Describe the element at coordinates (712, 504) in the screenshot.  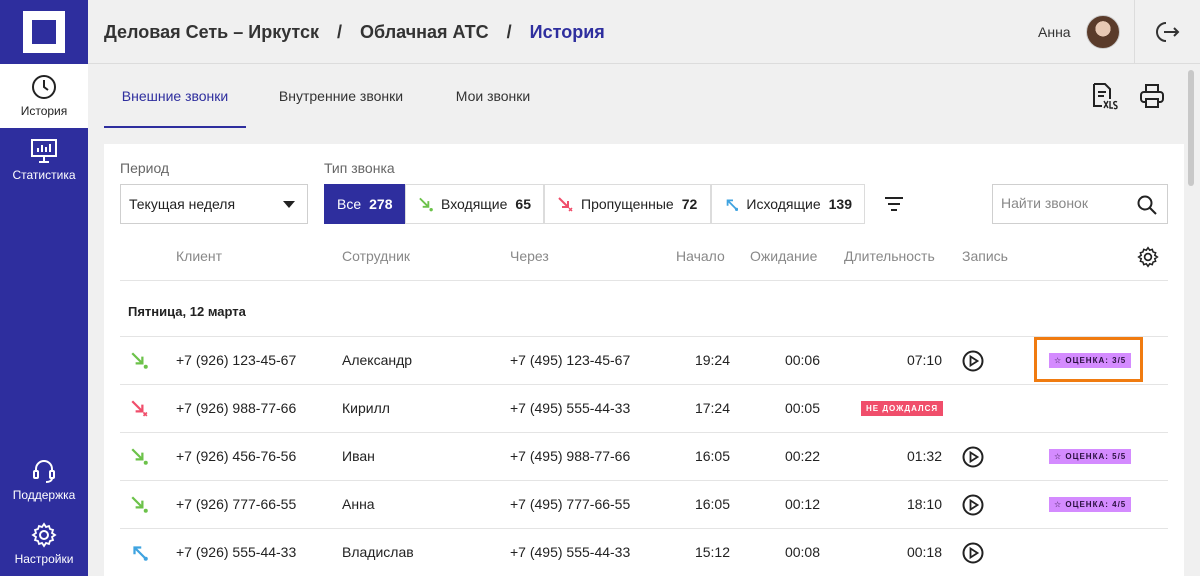
I see `start-time: 16:05` at that location.